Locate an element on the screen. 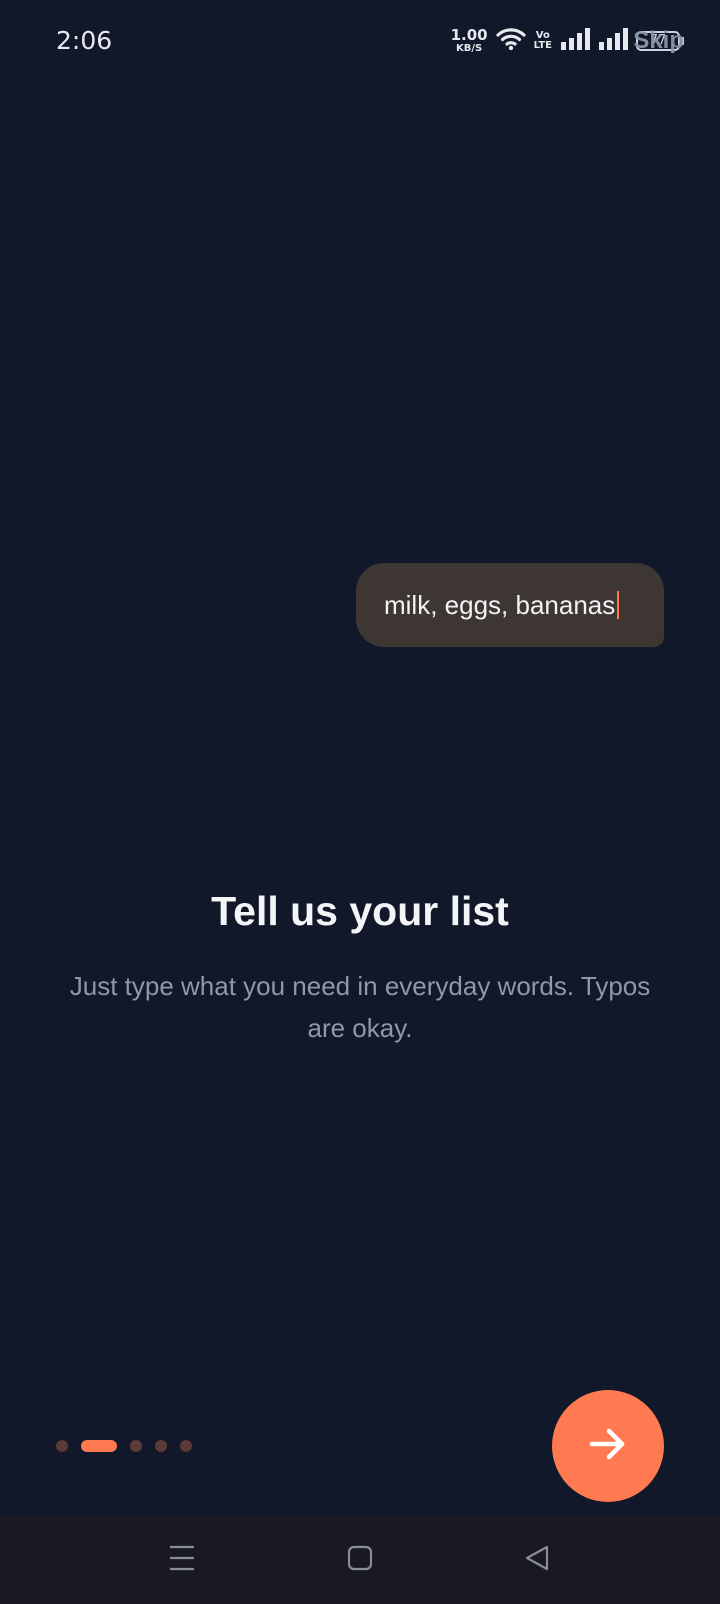 The image size is (720, 1604). network-speed: 1.00 KB/S is located at coordinates (469, 41).